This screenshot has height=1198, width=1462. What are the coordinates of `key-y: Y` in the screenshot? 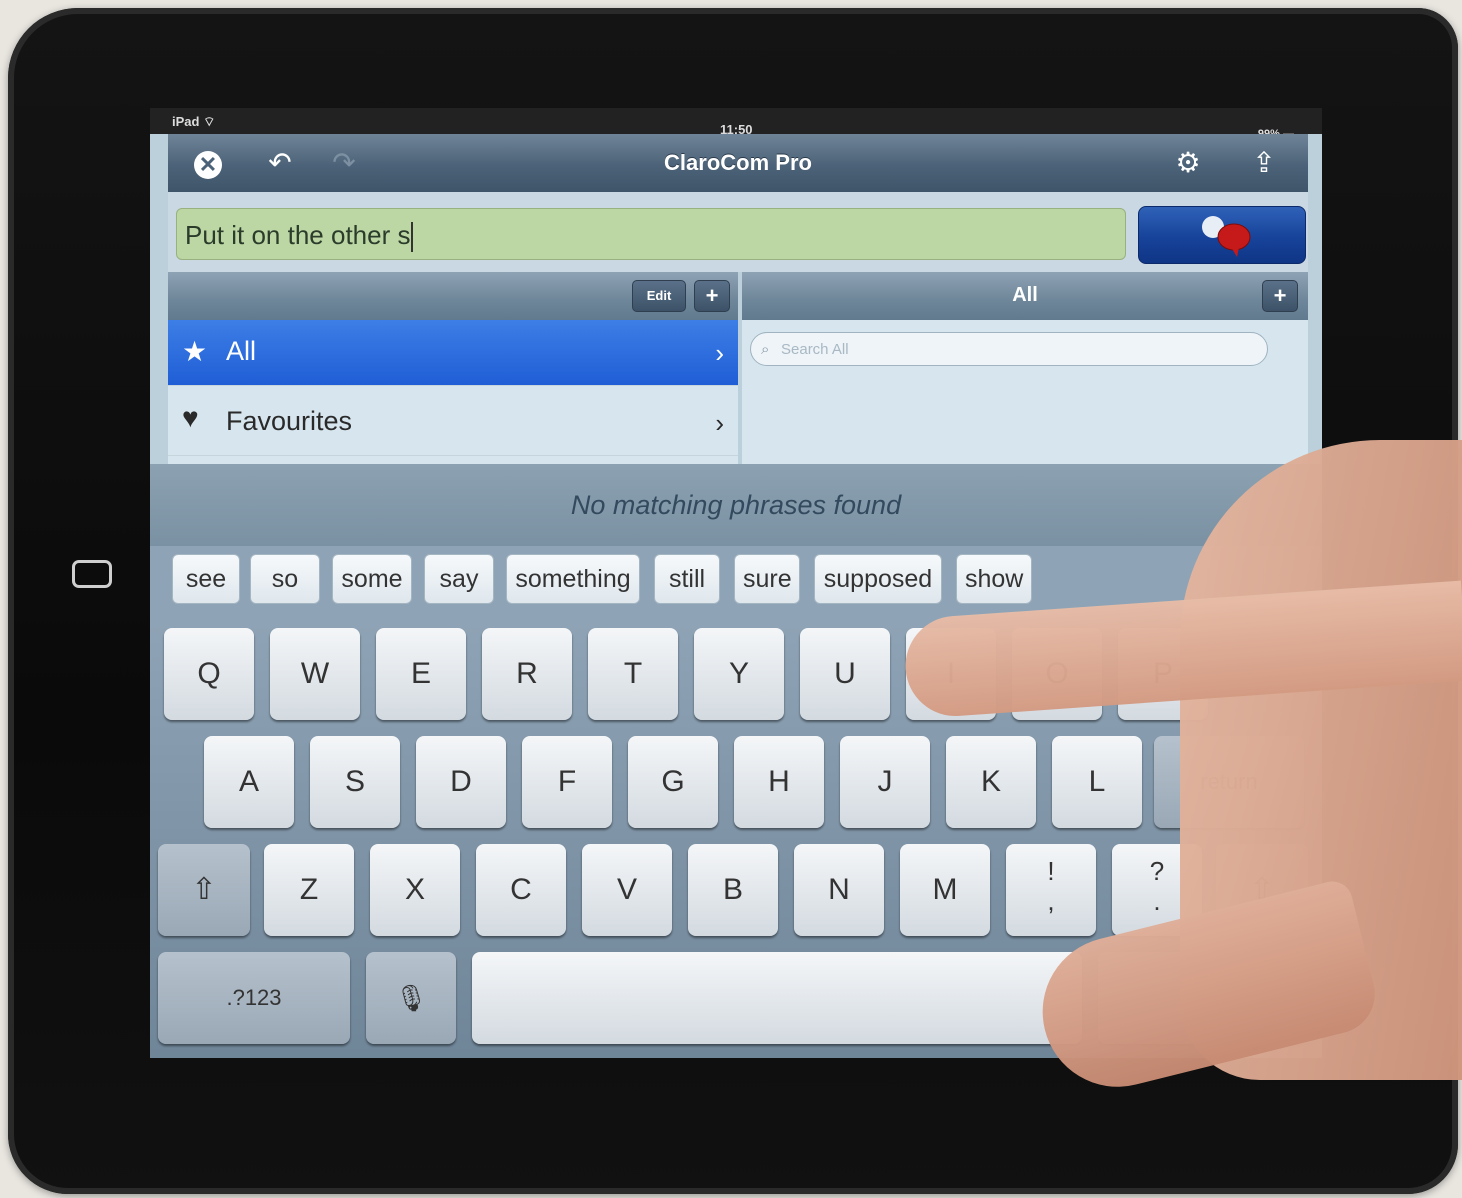 It's located at (739, 674).